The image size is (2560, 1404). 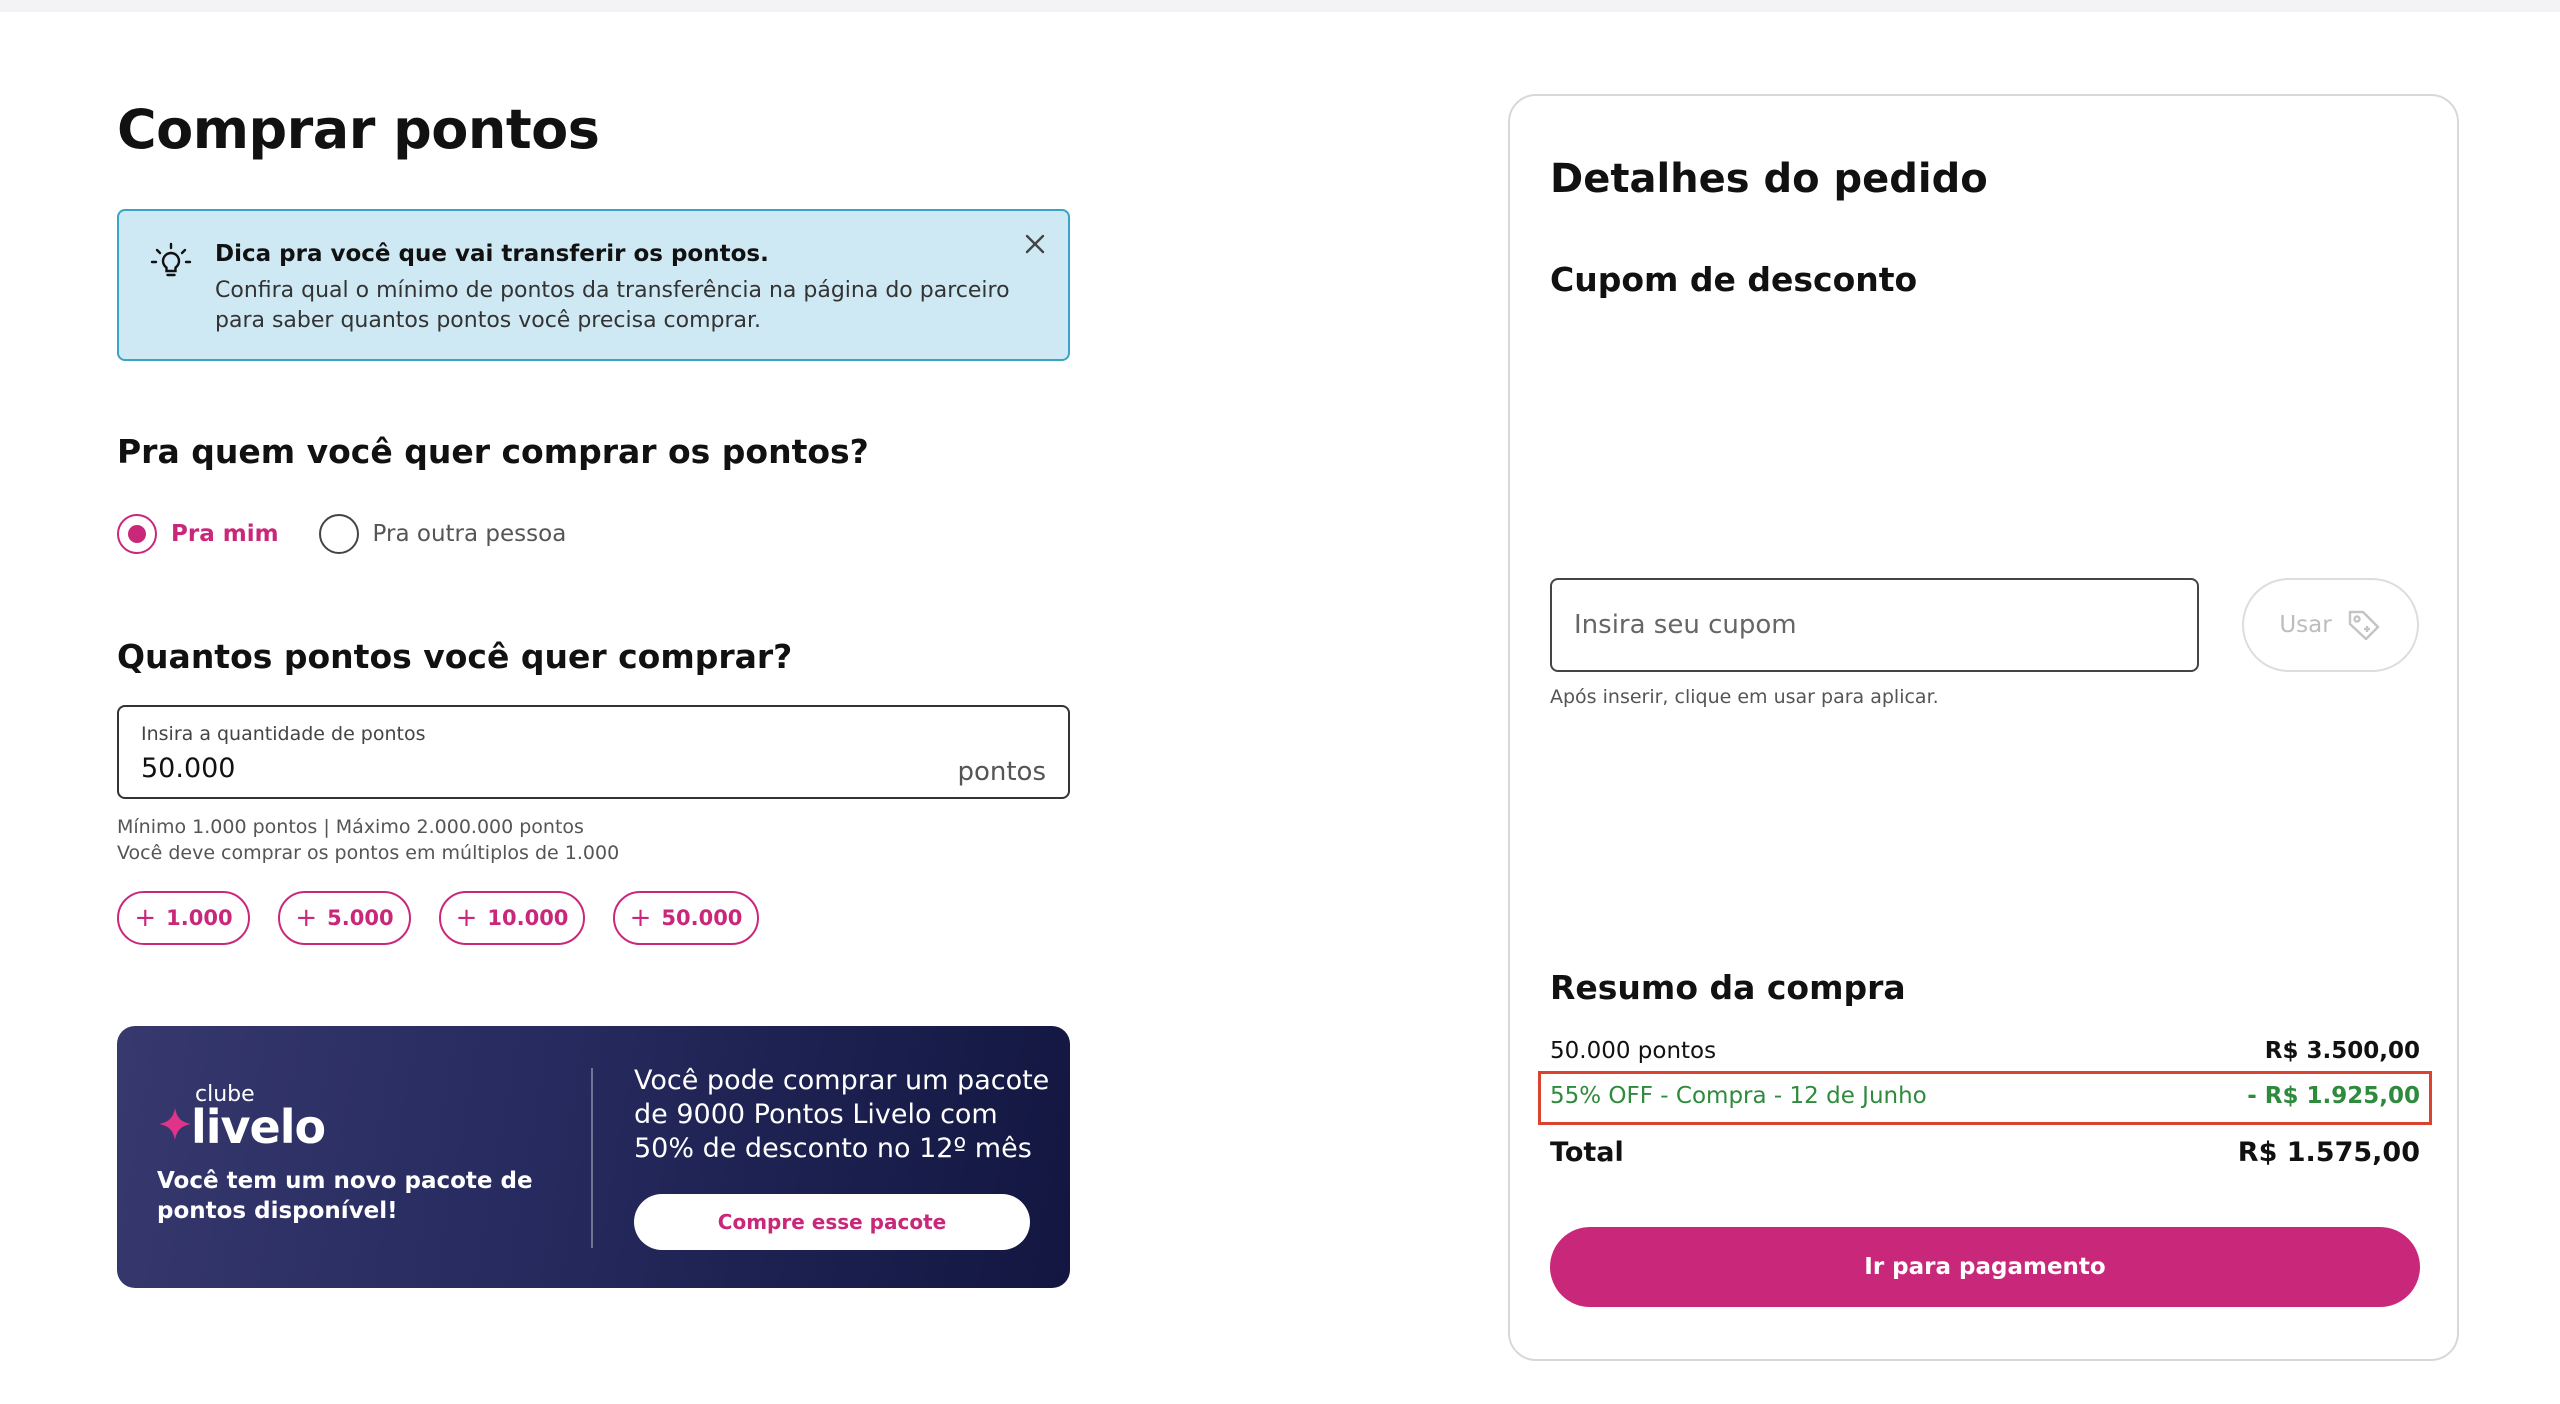 I want to click on total-label: Total, so click(x=1587, y=1152).